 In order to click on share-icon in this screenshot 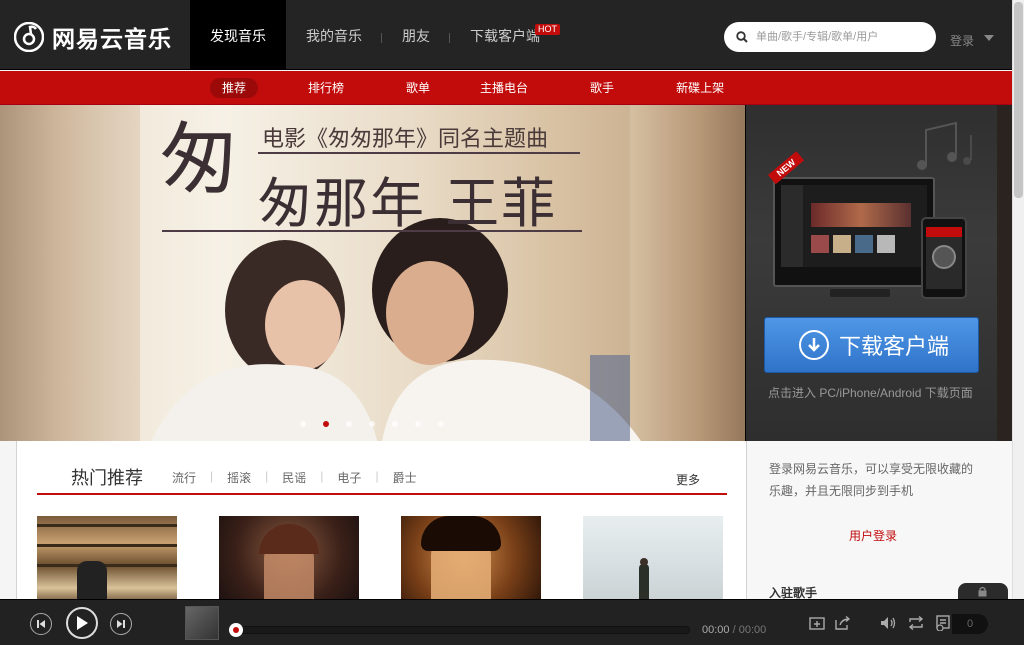, I will do `click(843, 623)`.